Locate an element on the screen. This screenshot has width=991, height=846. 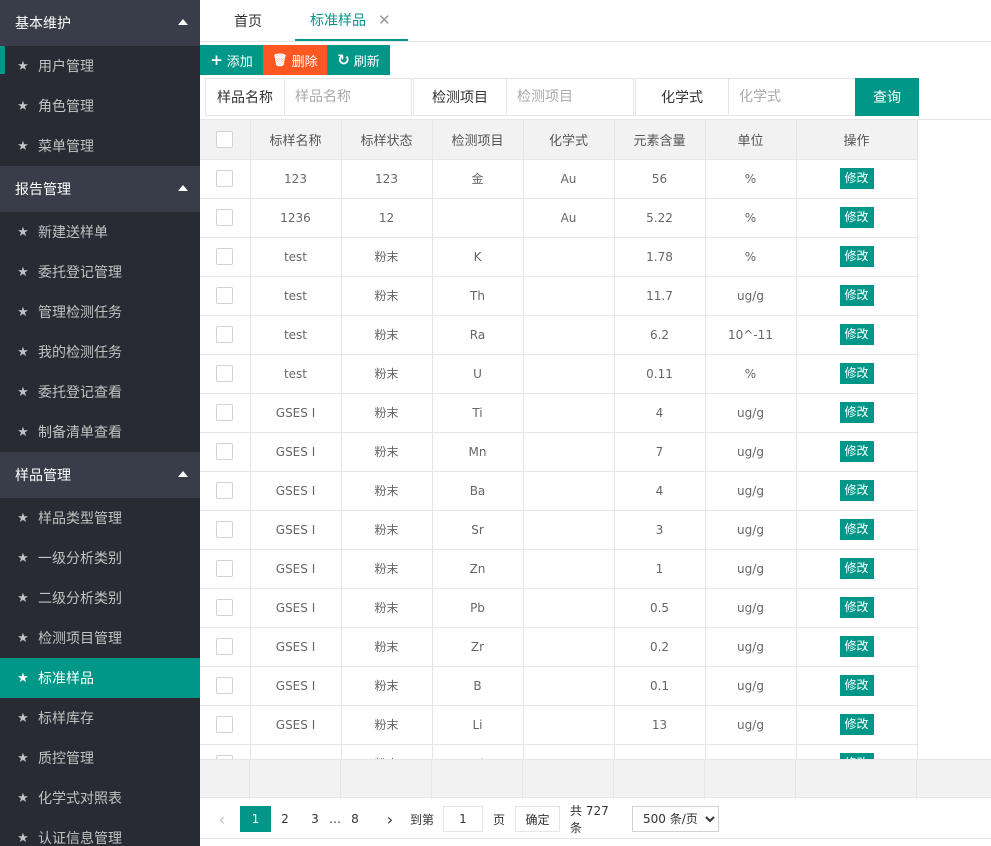
sidebar-item-test-items: ★ 检测项目管理 is located at coordinates (100, 638).